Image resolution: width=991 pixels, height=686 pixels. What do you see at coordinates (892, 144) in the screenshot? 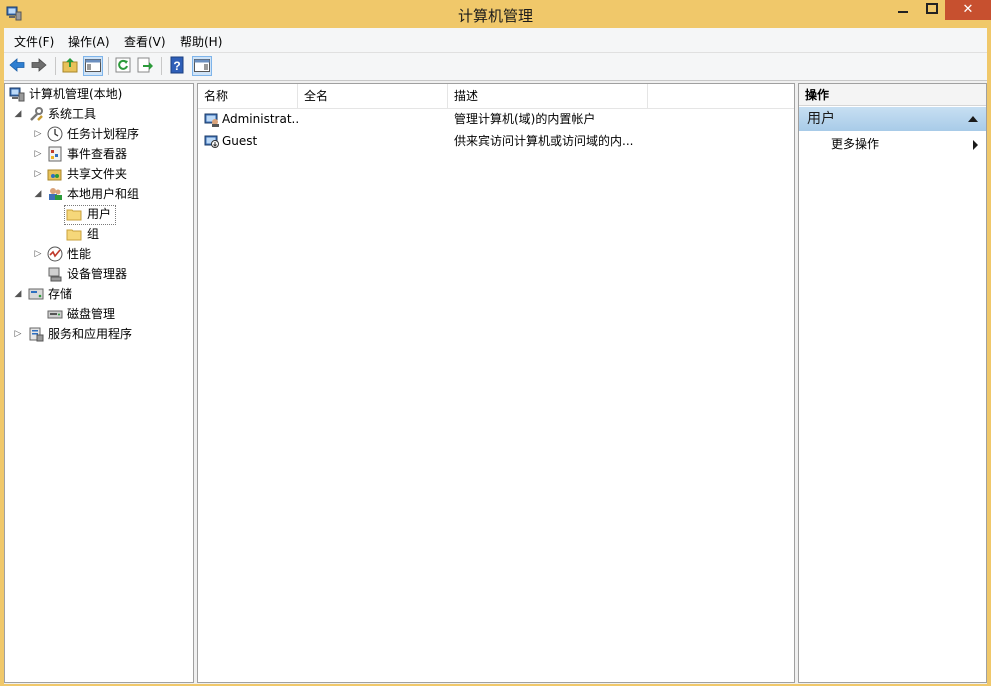
I see `more-actions-item: 更多操作` at bounding box center [892, 144].